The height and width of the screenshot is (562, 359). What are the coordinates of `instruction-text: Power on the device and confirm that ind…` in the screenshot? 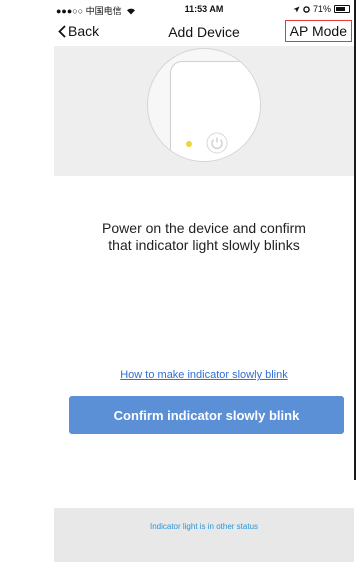 It's located at (204, 237).